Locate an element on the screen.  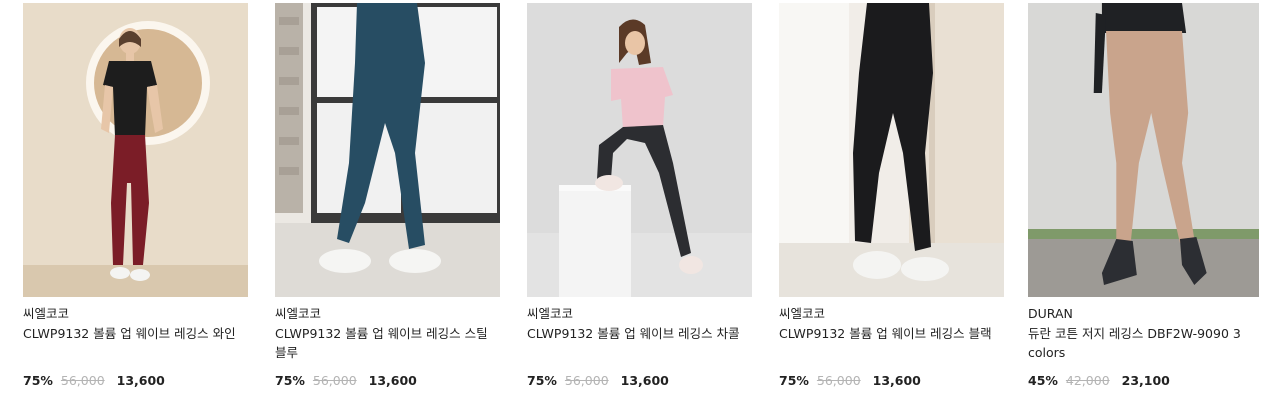
product-price: 45% 42,000 23,100 is located at coordinates (1099, 380).